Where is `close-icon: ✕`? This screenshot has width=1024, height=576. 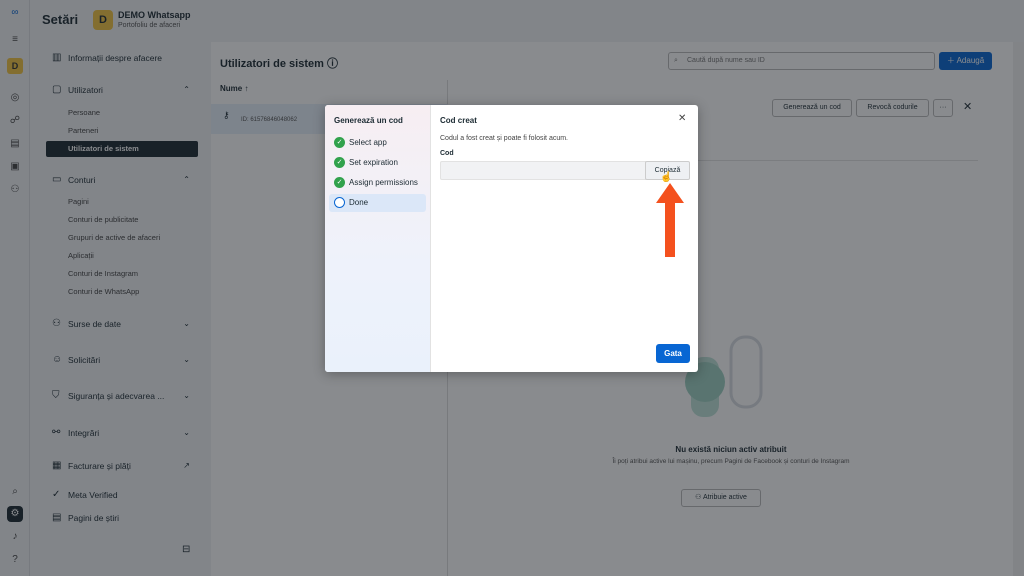 close-icon: ✕ is located at coordinates (682, 118).